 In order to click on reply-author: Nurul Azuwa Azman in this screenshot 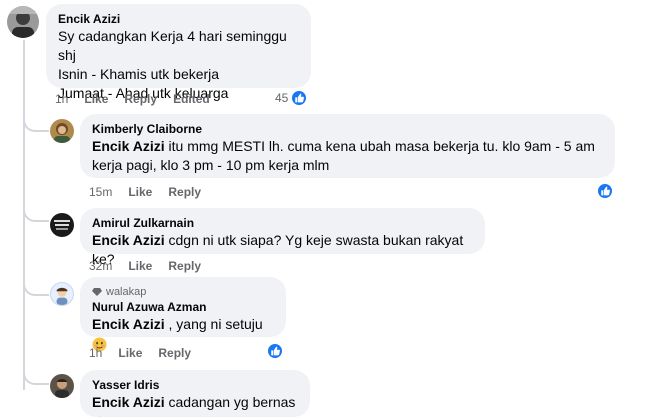, I will do `click(183, 307)`.